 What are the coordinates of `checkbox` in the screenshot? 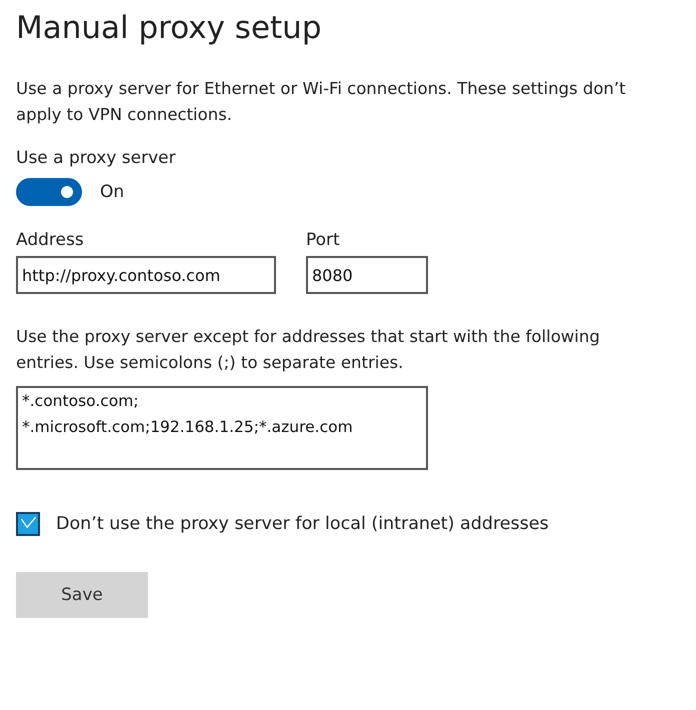 It's located at (28, 524).